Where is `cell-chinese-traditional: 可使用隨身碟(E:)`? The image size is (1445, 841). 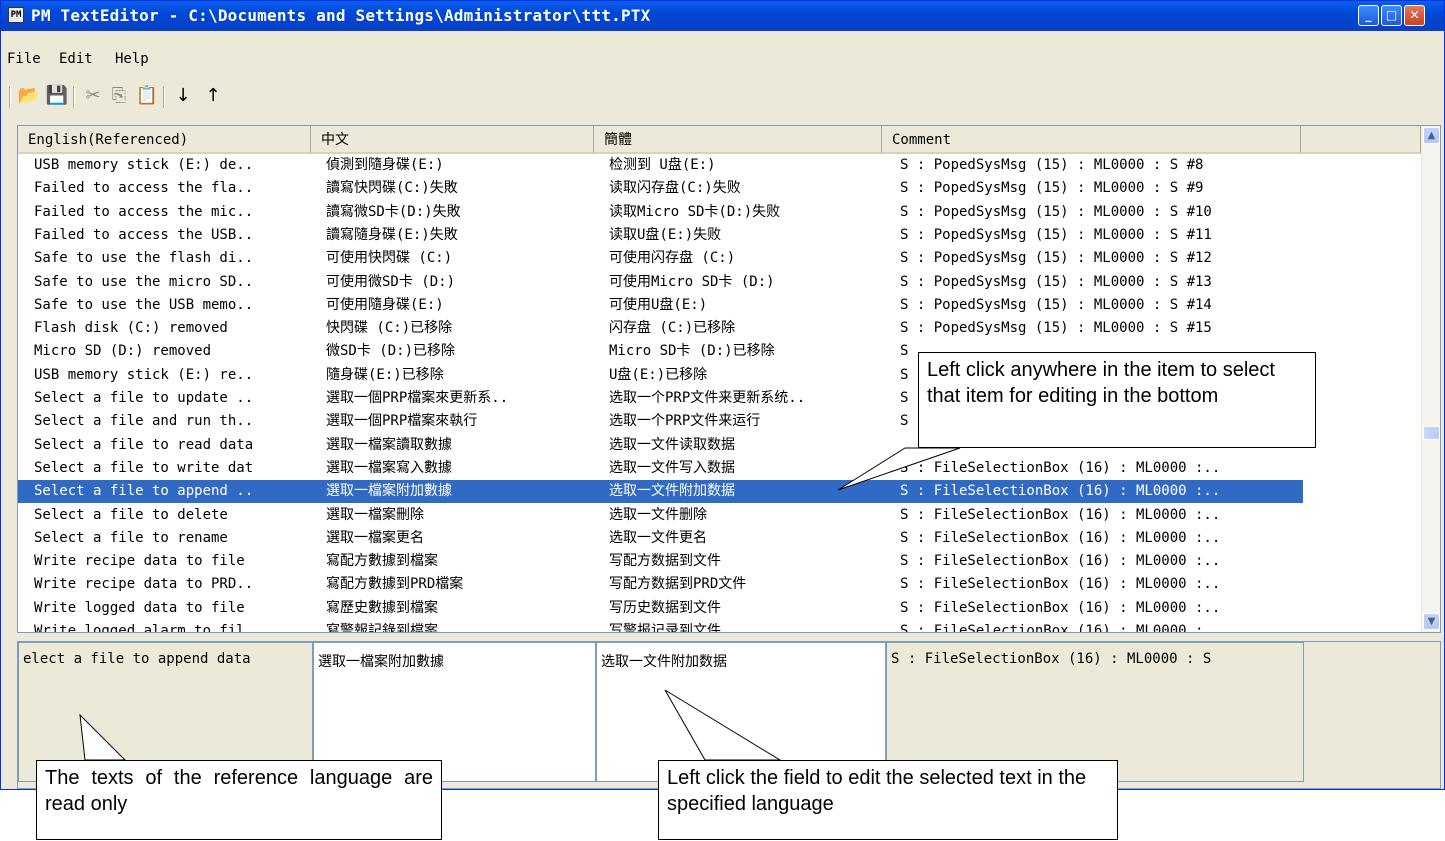
cell-chinese-traditional: 可使用隨身碟(E:) is located at coordinates (385, 304).